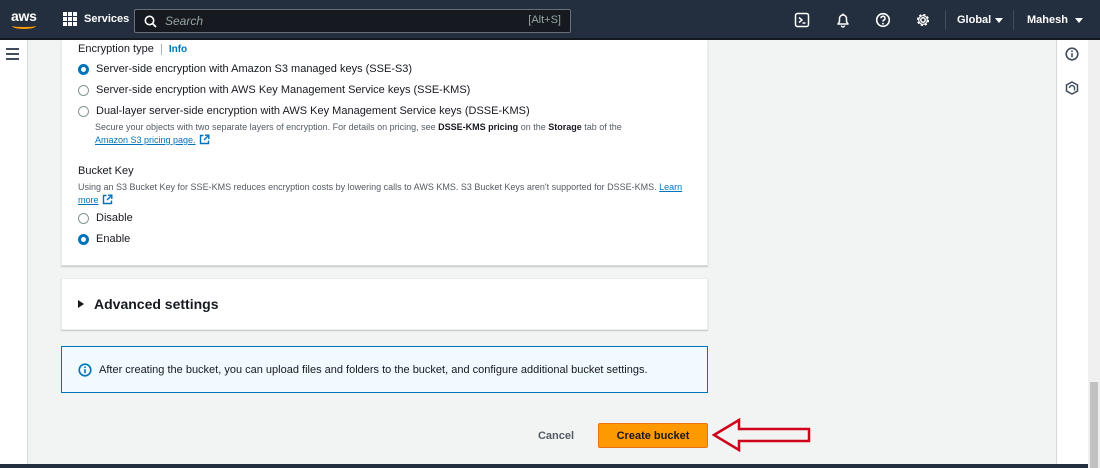 The width and height of the screenshot is (1100, 468). What do you see at coordinates (843, 20) in the screenshot?
I see `bell-icon` at bounding box center [843, 20].